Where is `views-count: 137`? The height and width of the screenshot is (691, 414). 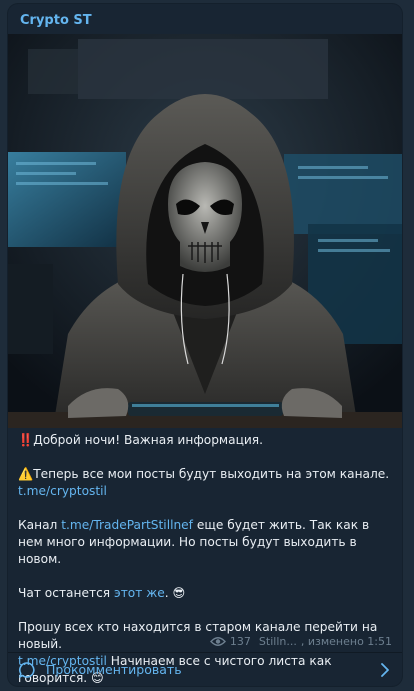 views-count: 137 is located at coordinates (240, 641).